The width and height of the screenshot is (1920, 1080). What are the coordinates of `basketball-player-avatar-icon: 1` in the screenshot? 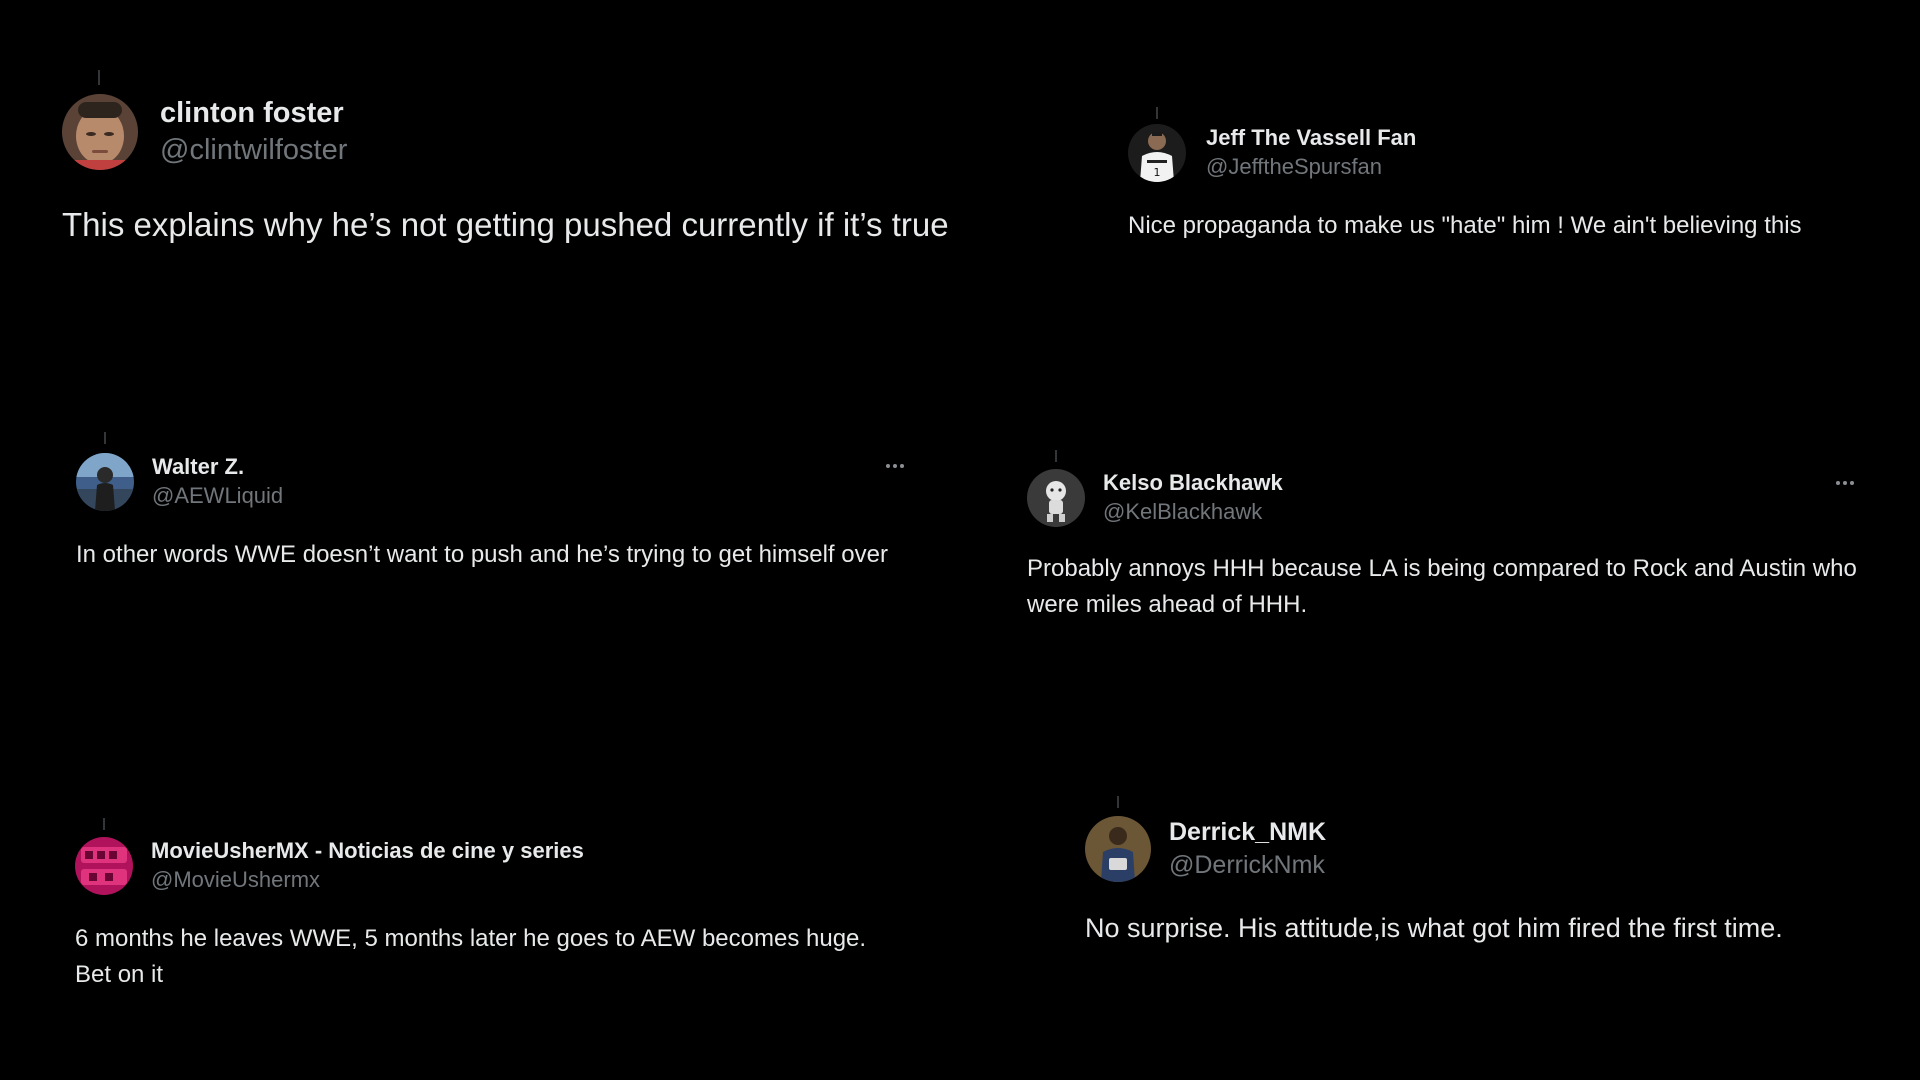 It's located at (1157, 153).